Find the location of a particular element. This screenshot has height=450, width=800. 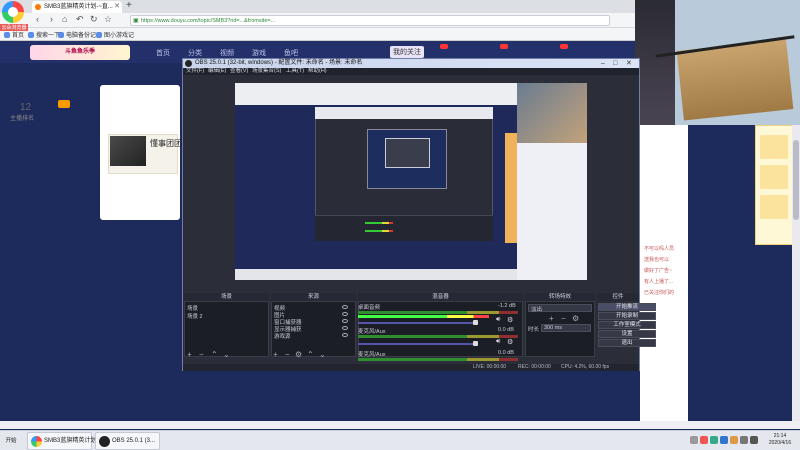

browser-tab: SMB3蓝旗精英计划-~直... ✕ is located at coordinates (77, 7).